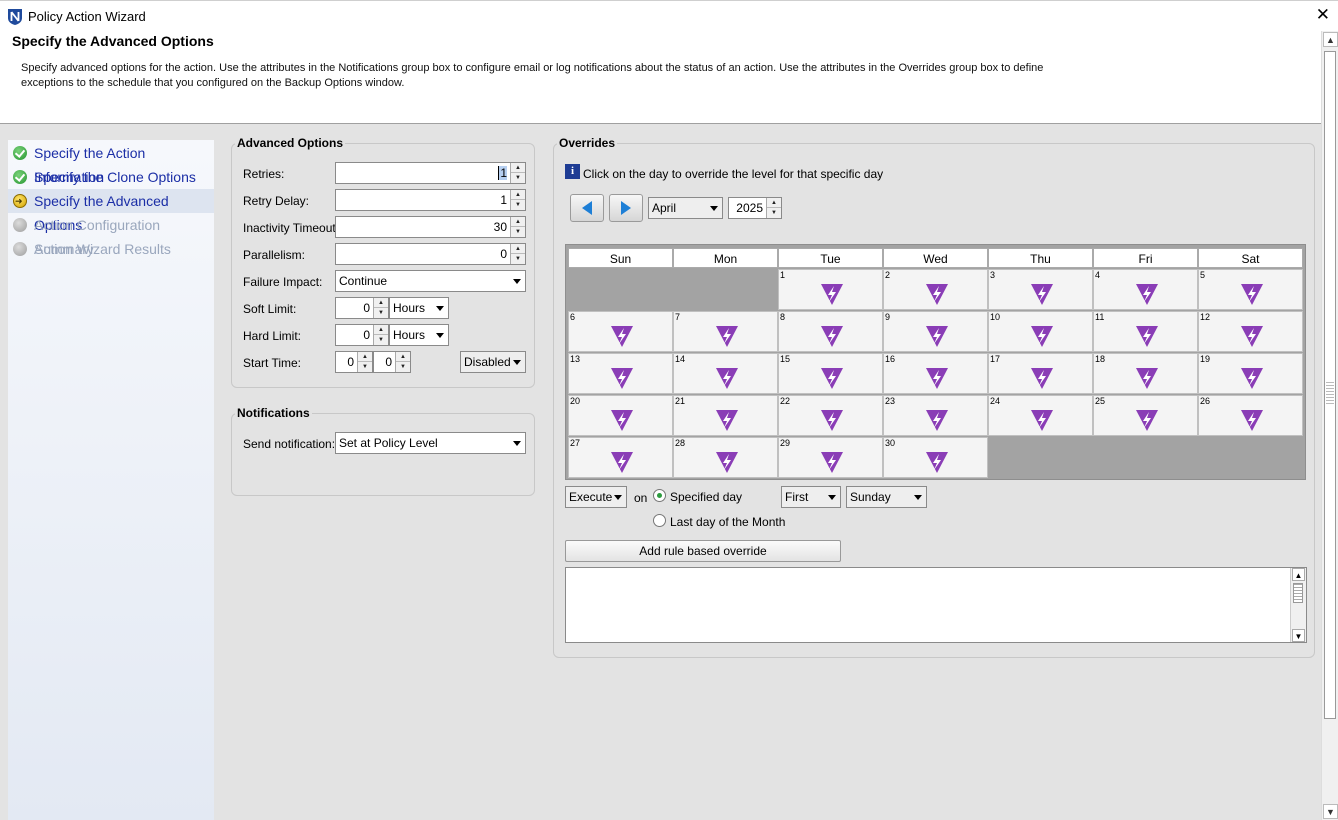 The image size is (1338, 820). I want to click on close-icon: ✕, so click(1323, 15).